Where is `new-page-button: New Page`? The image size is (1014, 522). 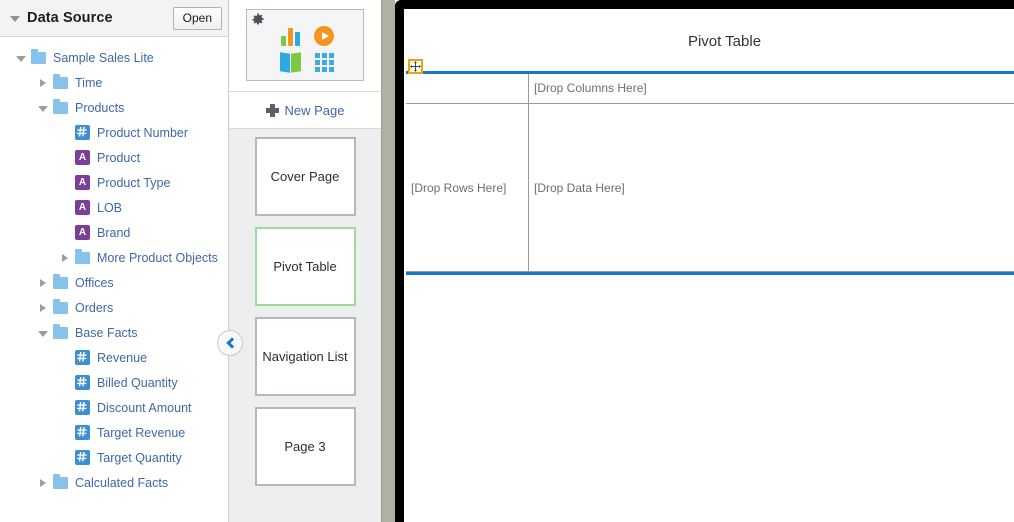 new-page-button: New Page is located at coordinates (305, 110).